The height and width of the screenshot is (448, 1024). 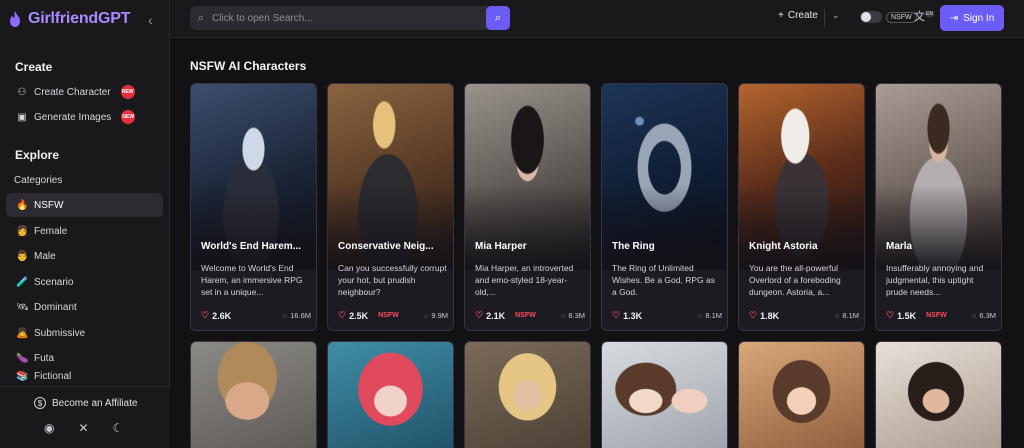 I want to click on nsfw-toggle: NSFW, so click(x=888, y=17).